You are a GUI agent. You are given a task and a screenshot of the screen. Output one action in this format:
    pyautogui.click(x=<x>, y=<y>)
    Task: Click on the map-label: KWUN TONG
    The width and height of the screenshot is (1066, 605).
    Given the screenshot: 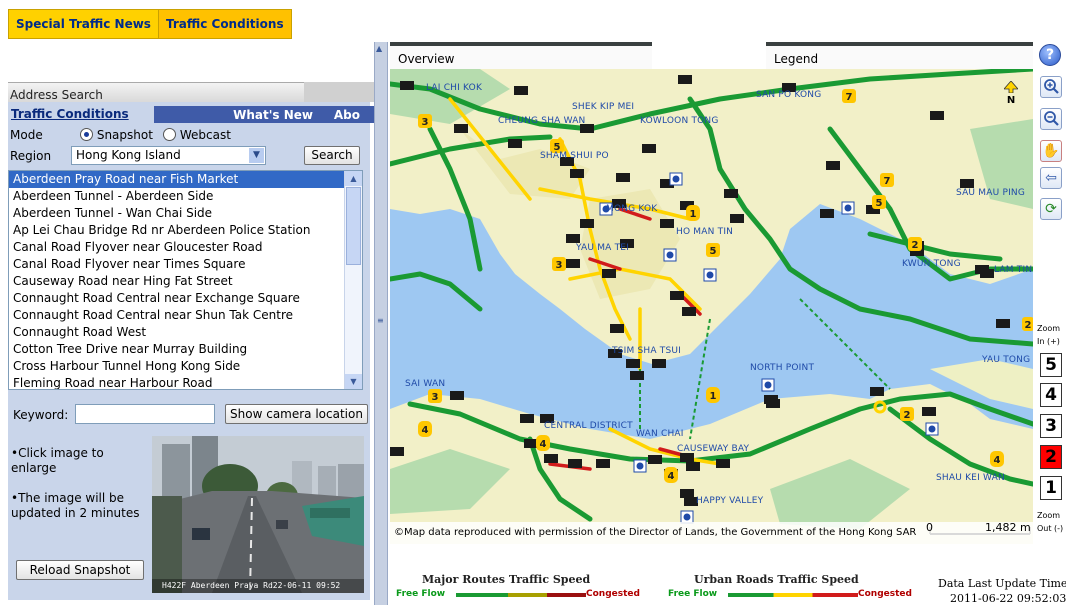 What is the action you would take?
    pyautogui.click(x=931, y=264)
    